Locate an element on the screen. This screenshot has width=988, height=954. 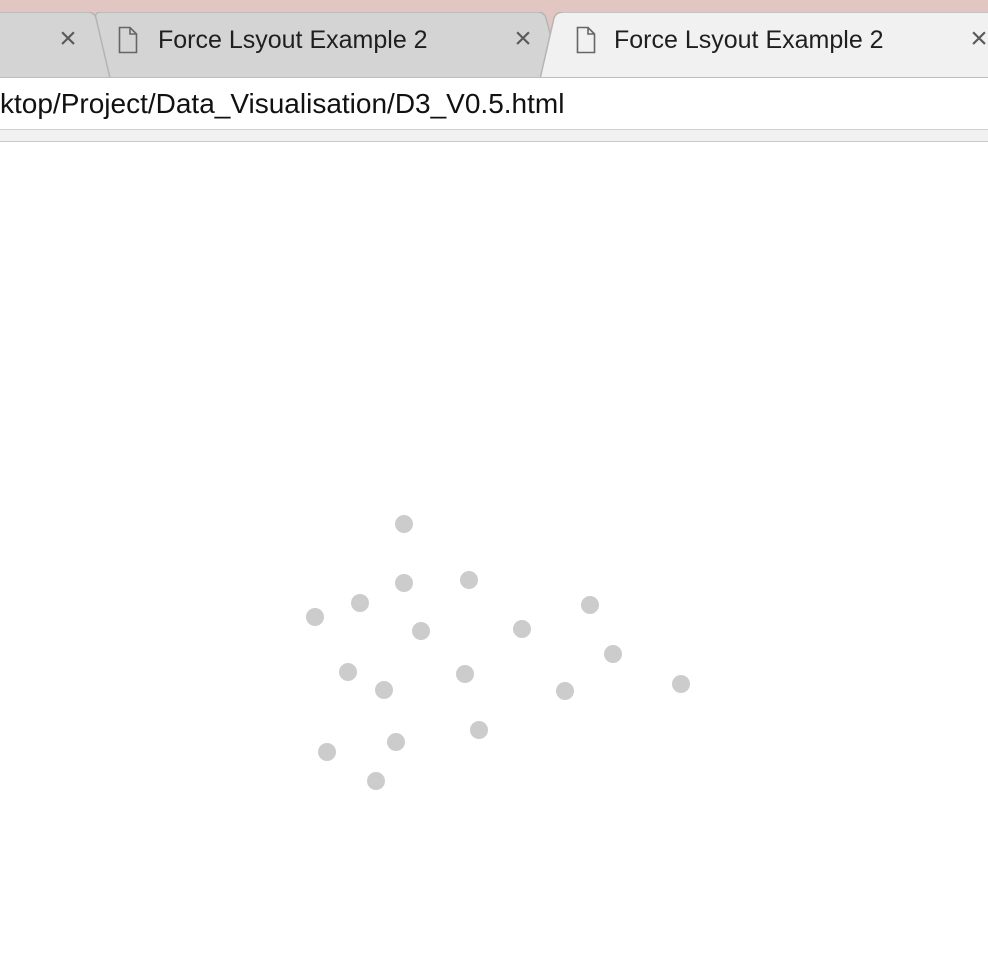
force-graph is located at coordinates (498, 652).